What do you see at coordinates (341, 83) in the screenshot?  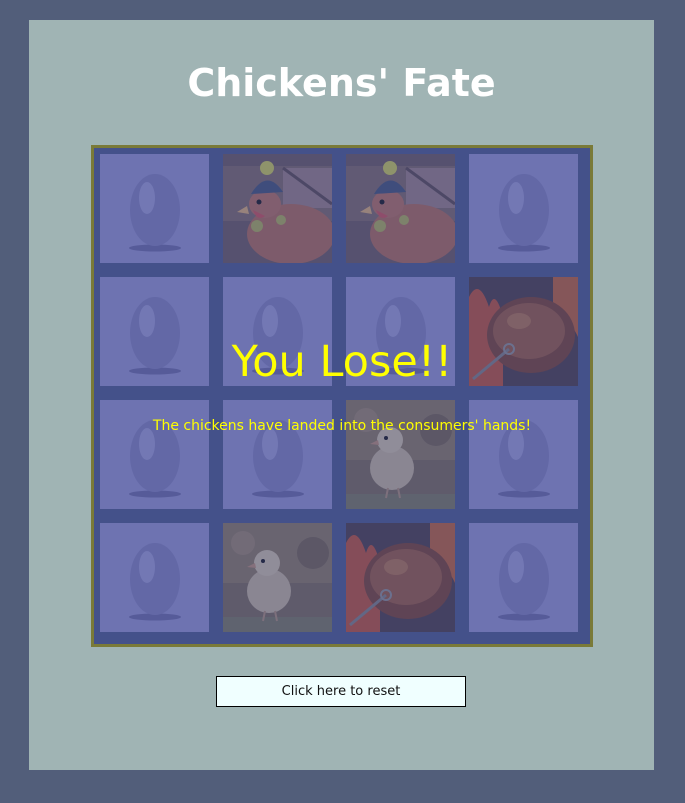 I see `page-title: Chickens' Fate` at bounding box center [341, 83].